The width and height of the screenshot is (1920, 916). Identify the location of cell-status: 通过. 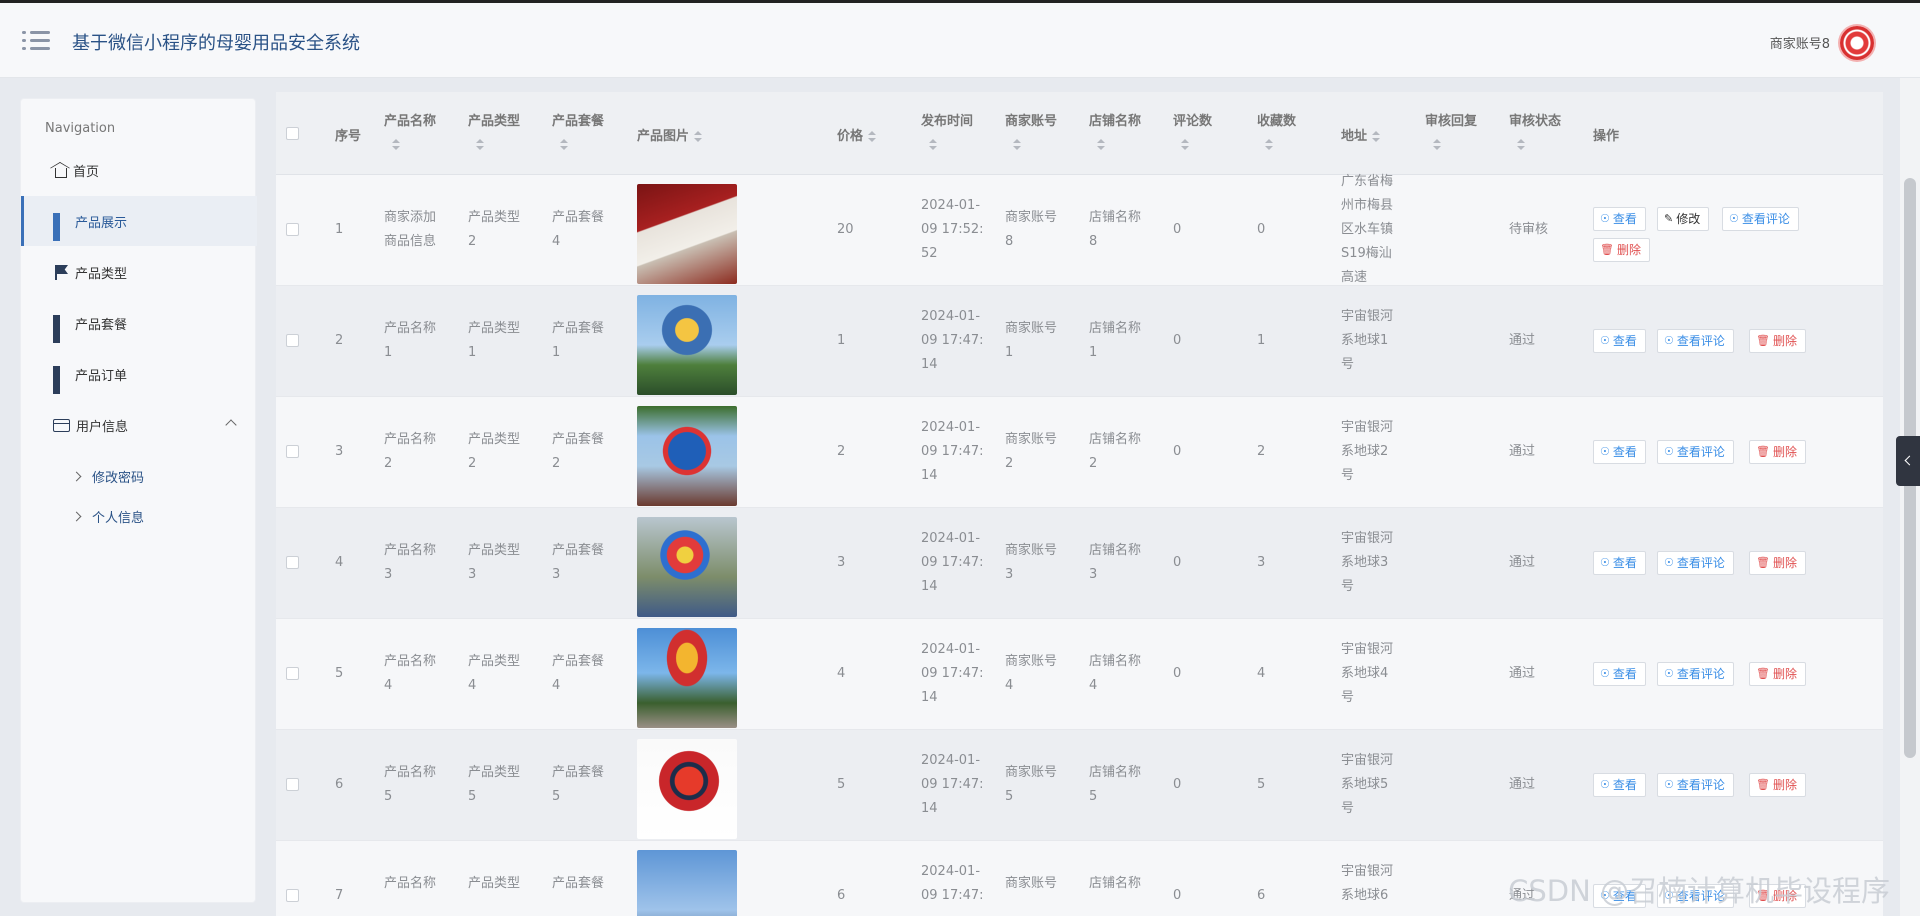
(1522, 451).